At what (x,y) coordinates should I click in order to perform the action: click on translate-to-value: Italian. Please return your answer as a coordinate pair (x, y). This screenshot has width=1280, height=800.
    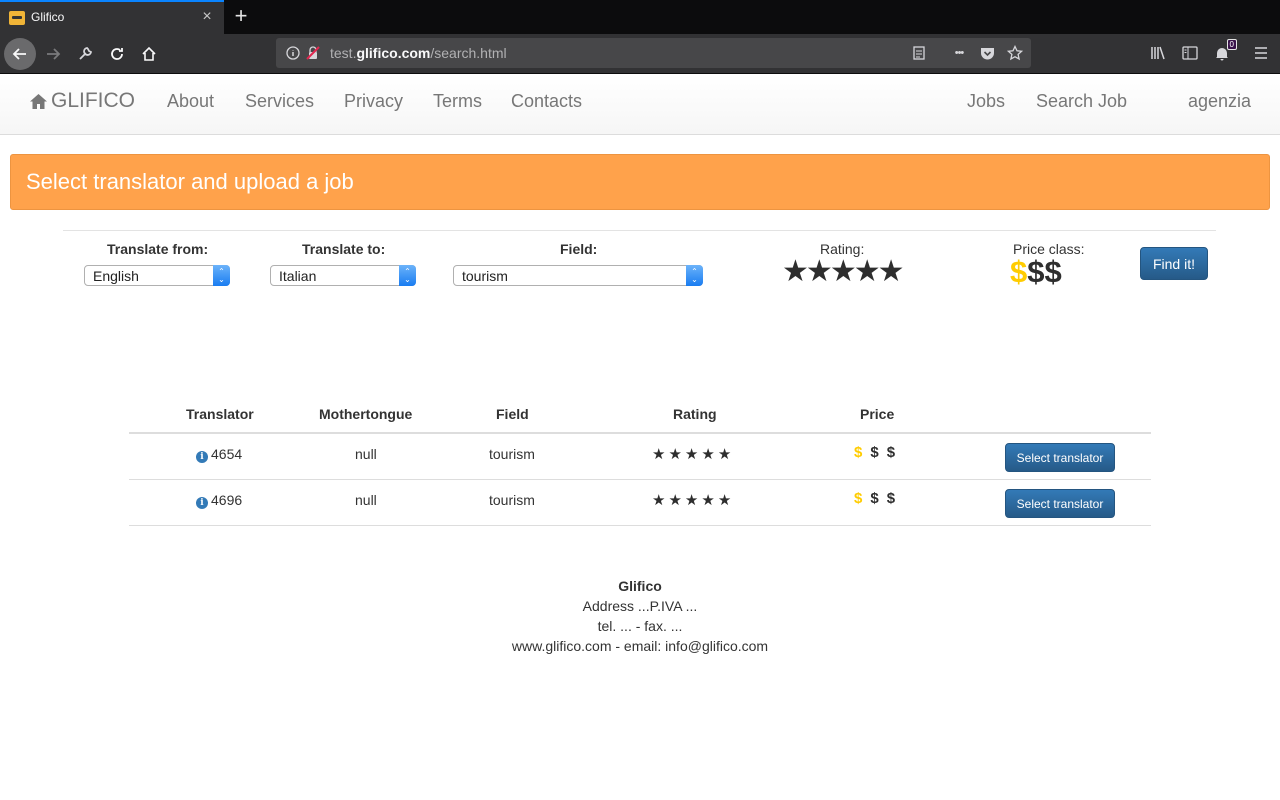
    Looking at the image, I should click on (298, 276).